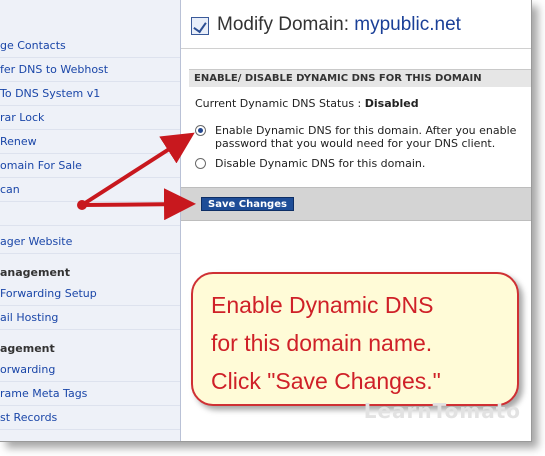 The height and width of the screenshot is (456, 545). What do you see at coordinates (90, 214) in the screenshot?
I see `sidebar-item-blank` at bounding box center [90, 214].